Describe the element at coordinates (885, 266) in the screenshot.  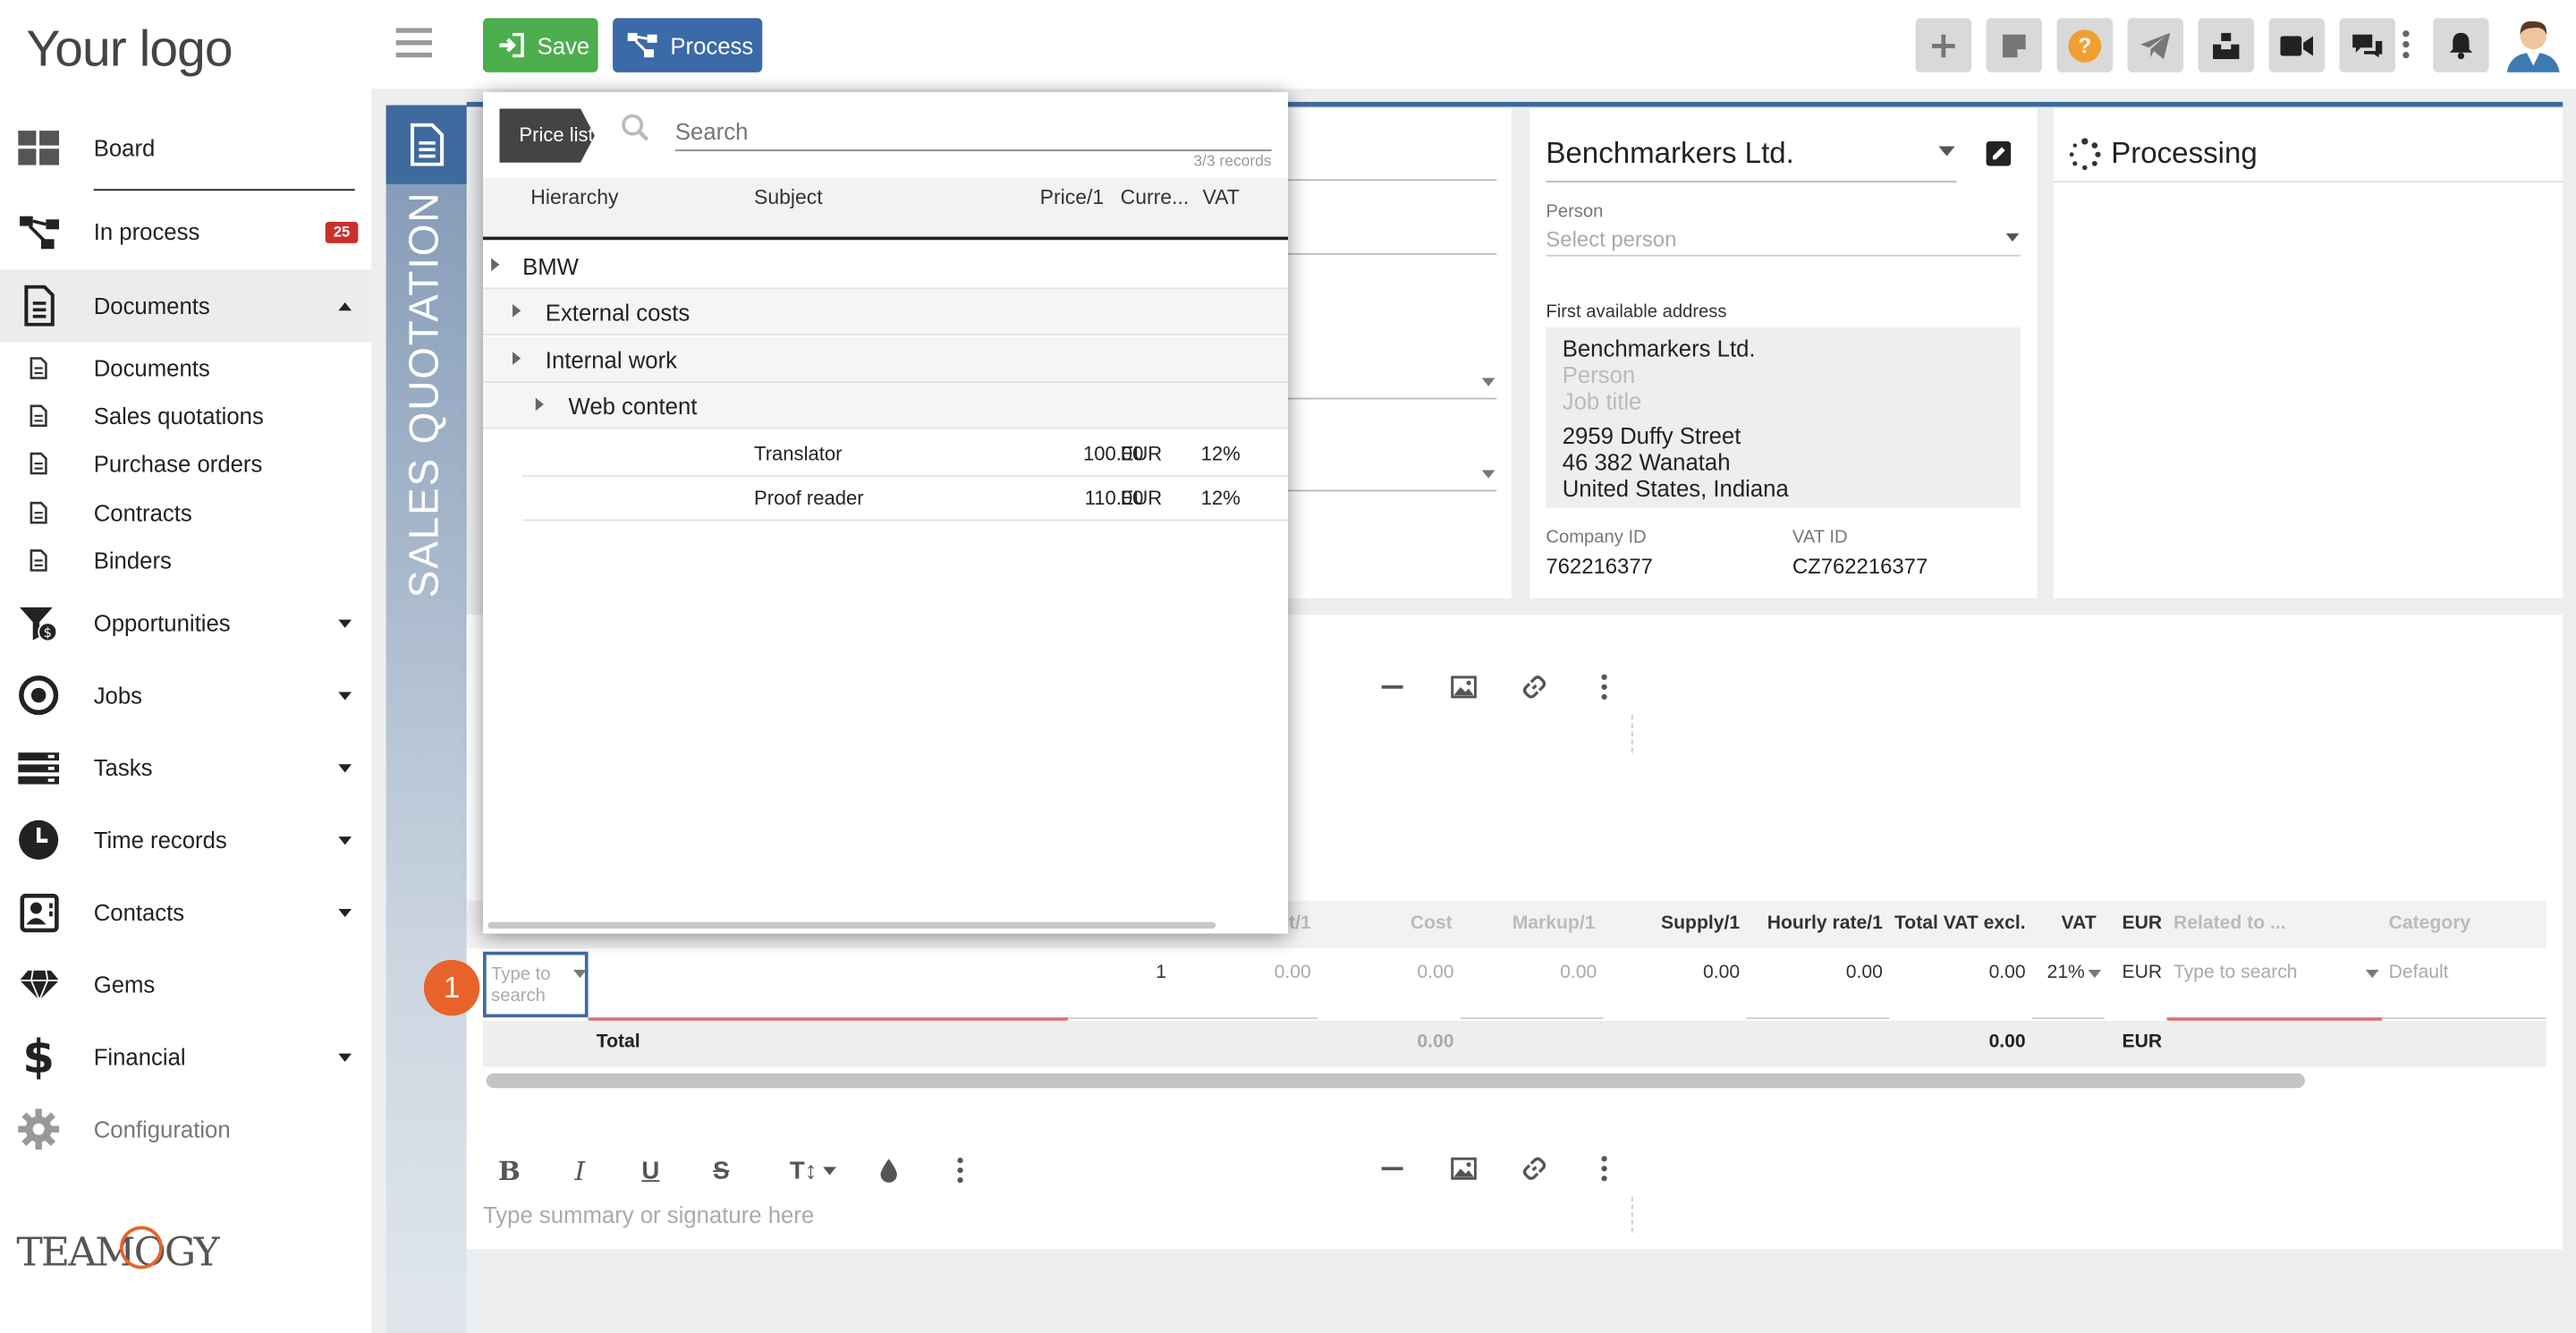
I see `tree-group-row: BMW` at that location.